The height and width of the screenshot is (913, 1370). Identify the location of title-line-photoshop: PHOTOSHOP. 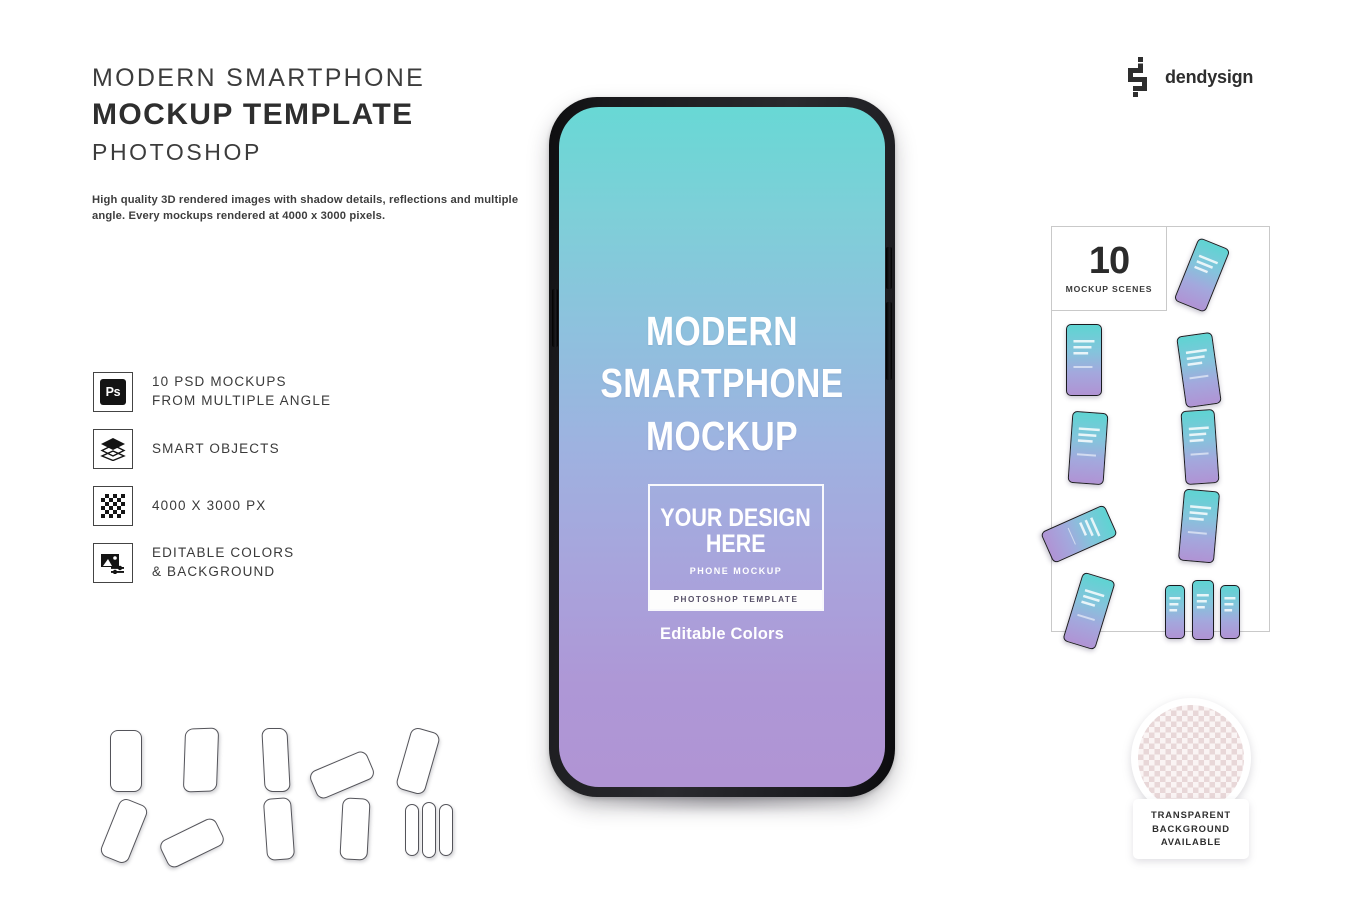
(177, 151).